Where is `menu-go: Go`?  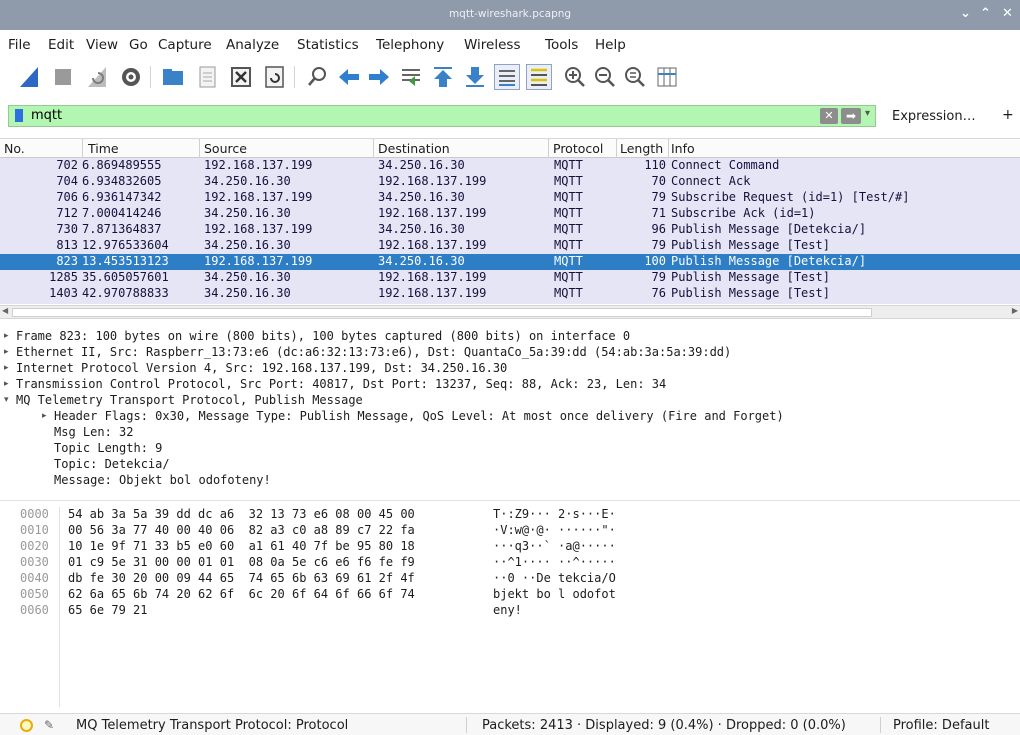
menu-go: Go is located at coordinates (138, 45).